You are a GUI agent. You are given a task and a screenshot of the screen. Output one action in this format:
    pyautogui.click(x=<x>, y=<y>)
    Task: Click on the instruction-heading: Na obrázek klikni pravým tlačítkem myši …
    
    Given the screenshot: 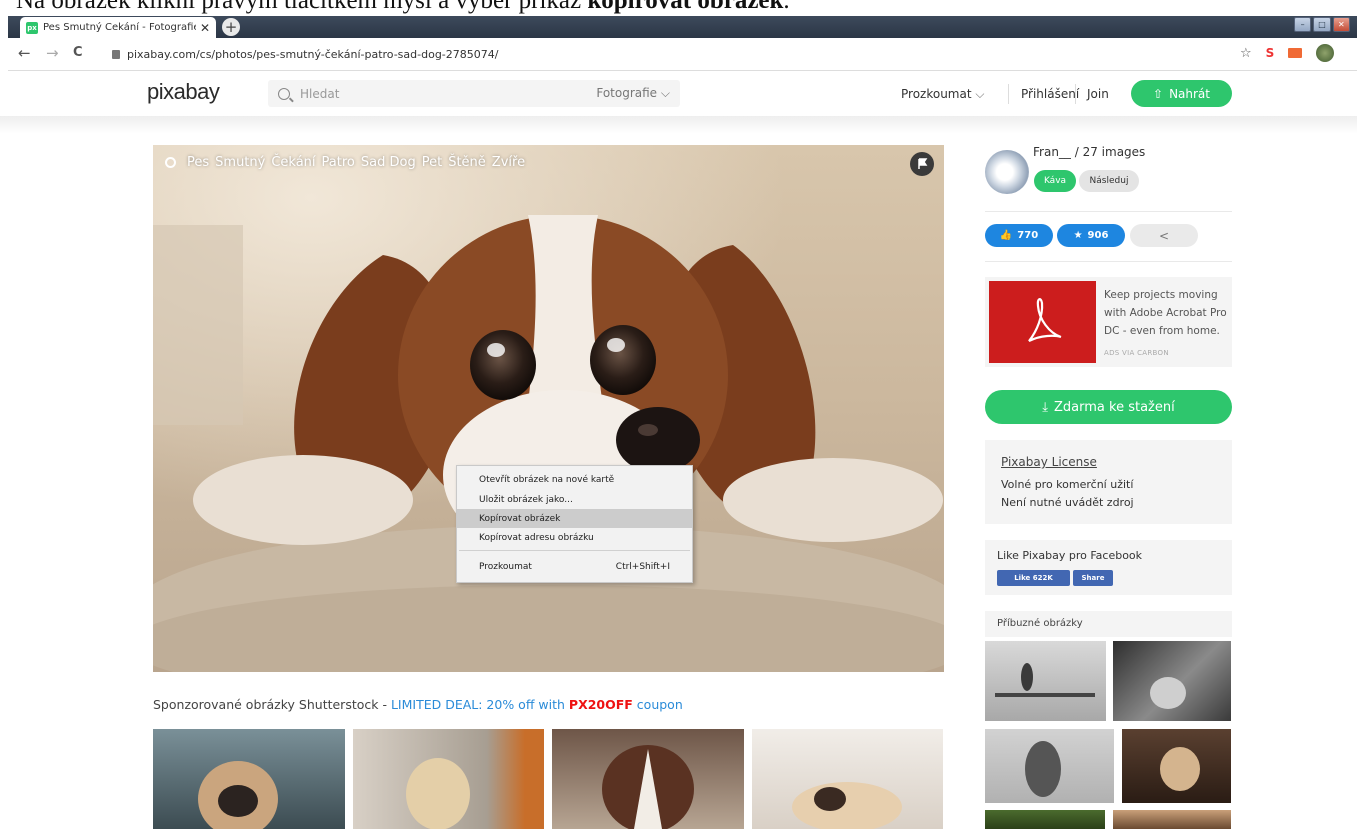 What is the action you would take?
    pyautogui.click(x=403, y=7)
    